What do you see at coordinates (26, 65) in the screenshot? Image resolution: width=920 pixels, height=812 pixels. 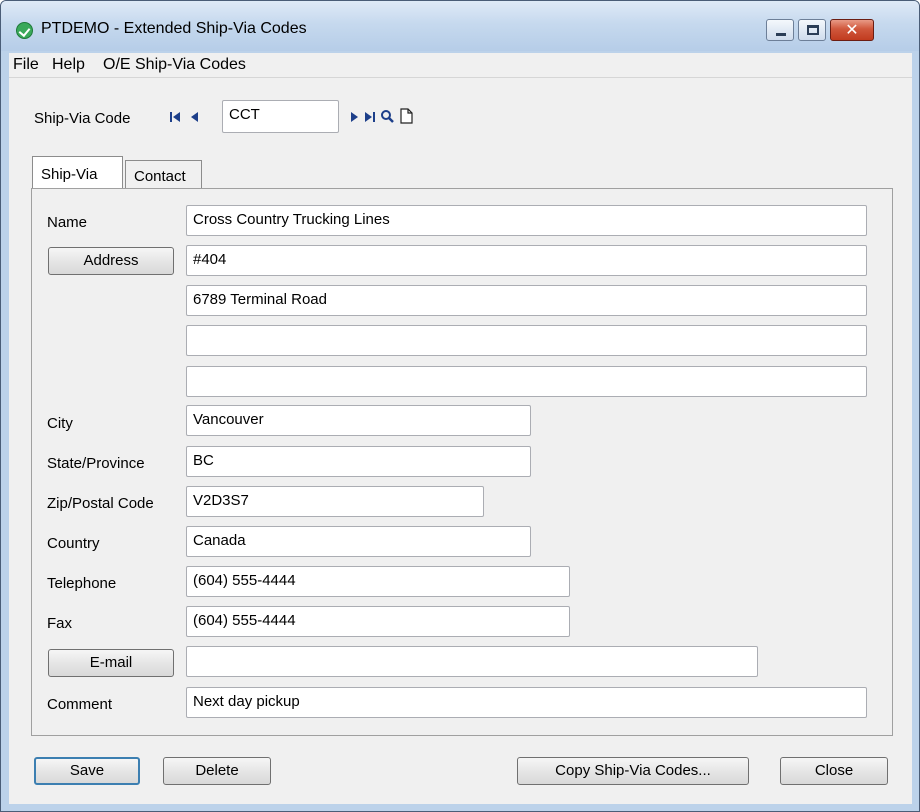 I see `menu-file: File` at bounding box center [26, 65].